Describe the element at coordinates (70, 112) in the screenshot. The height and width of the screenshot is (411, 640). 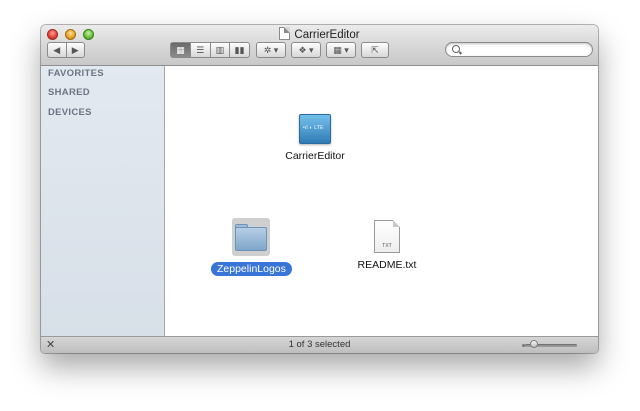
I see `sidebar-section-devices: DEVICES` at that location.